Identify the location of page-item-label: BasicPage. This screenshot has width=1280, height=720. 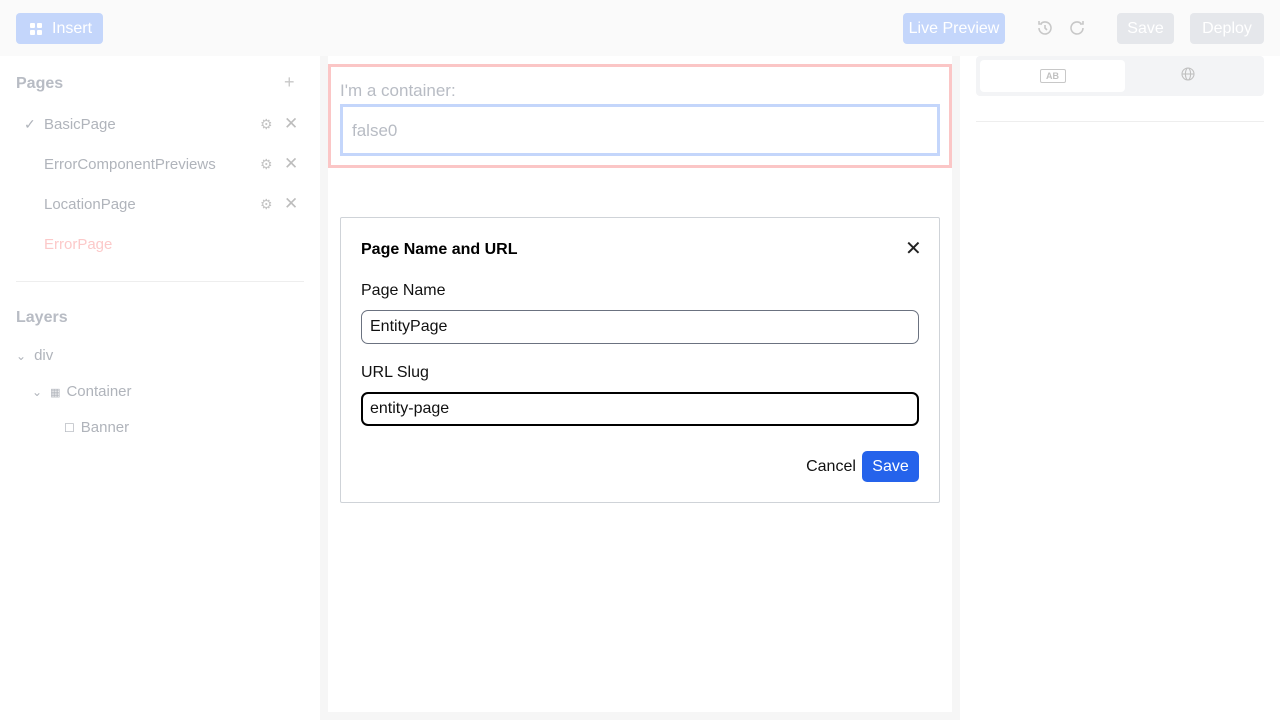
(80, 124).